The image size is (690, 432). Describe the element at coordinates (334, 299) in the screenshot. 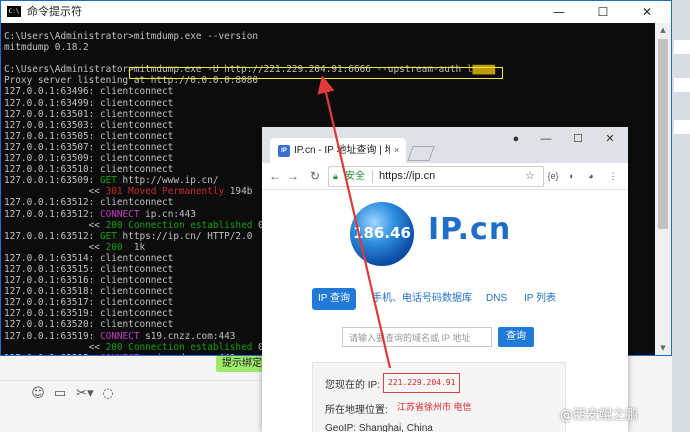

I see `tab-ip-query: IP 查询` at that location.